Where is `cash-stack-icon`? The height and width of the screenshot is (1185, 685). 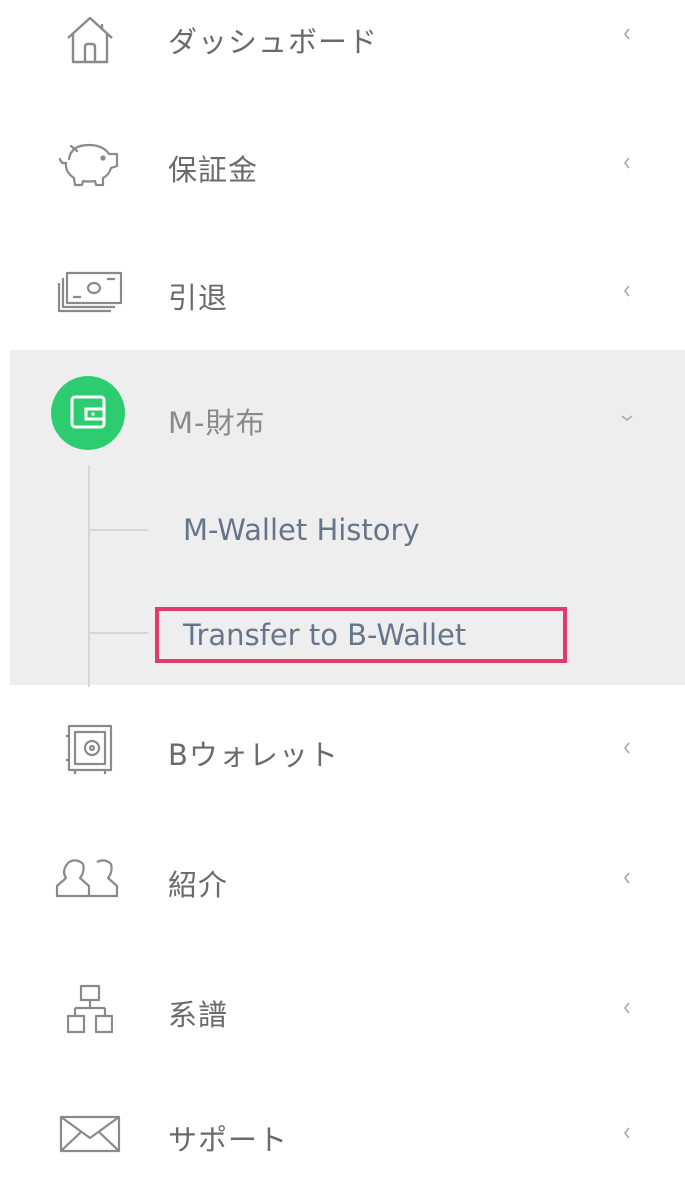
cash-stack-icon is located at coordinates (90, 291).